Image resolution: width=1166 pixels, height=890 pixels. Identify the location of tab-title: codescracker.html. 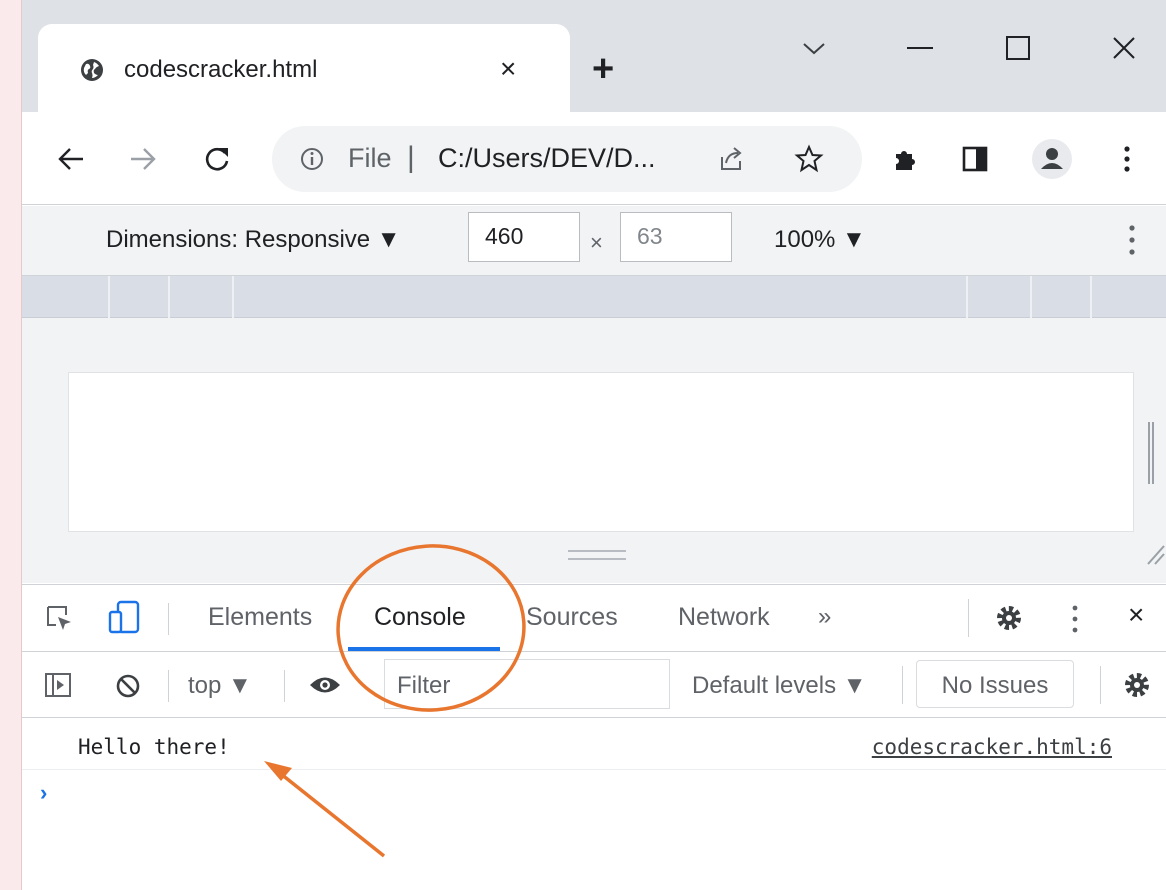
(221, 69).